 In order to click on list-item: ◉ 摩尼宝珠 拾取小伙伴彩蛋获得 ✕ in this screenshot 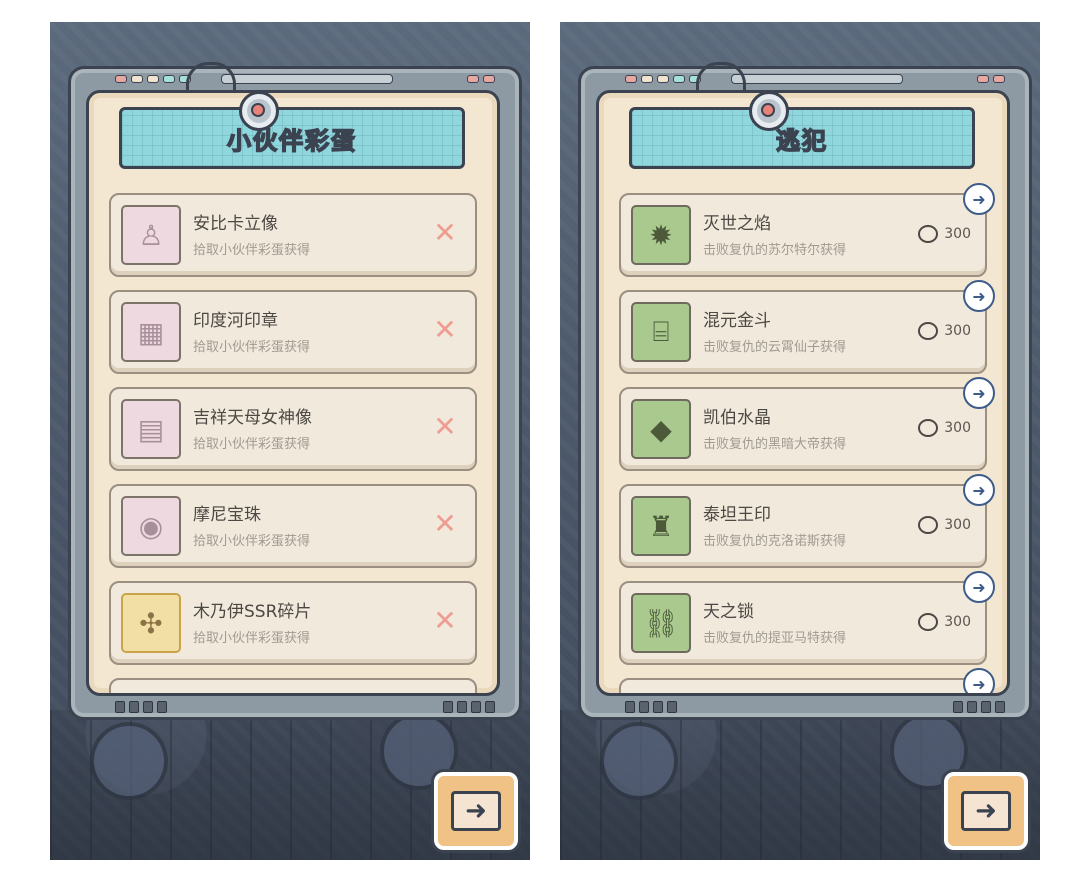, I will do `click(293, 526)`.